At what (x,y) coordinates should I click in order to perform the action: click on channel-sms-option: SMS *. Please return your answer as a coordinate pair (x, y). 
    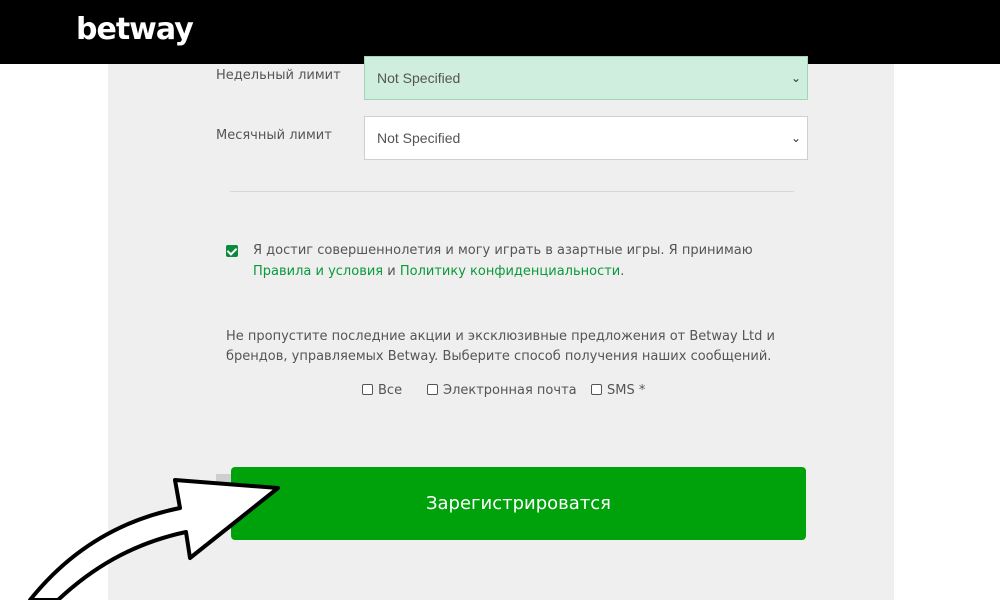
    Looking at the image, I should click on (618, 390).